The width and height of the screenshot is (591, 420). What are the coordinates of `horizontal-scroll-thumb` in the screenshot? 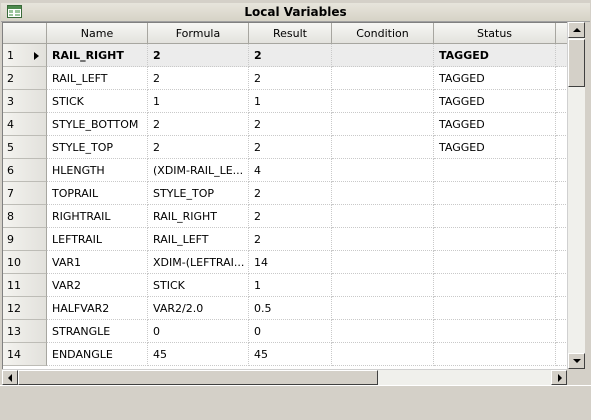 It's located at (198, 377).